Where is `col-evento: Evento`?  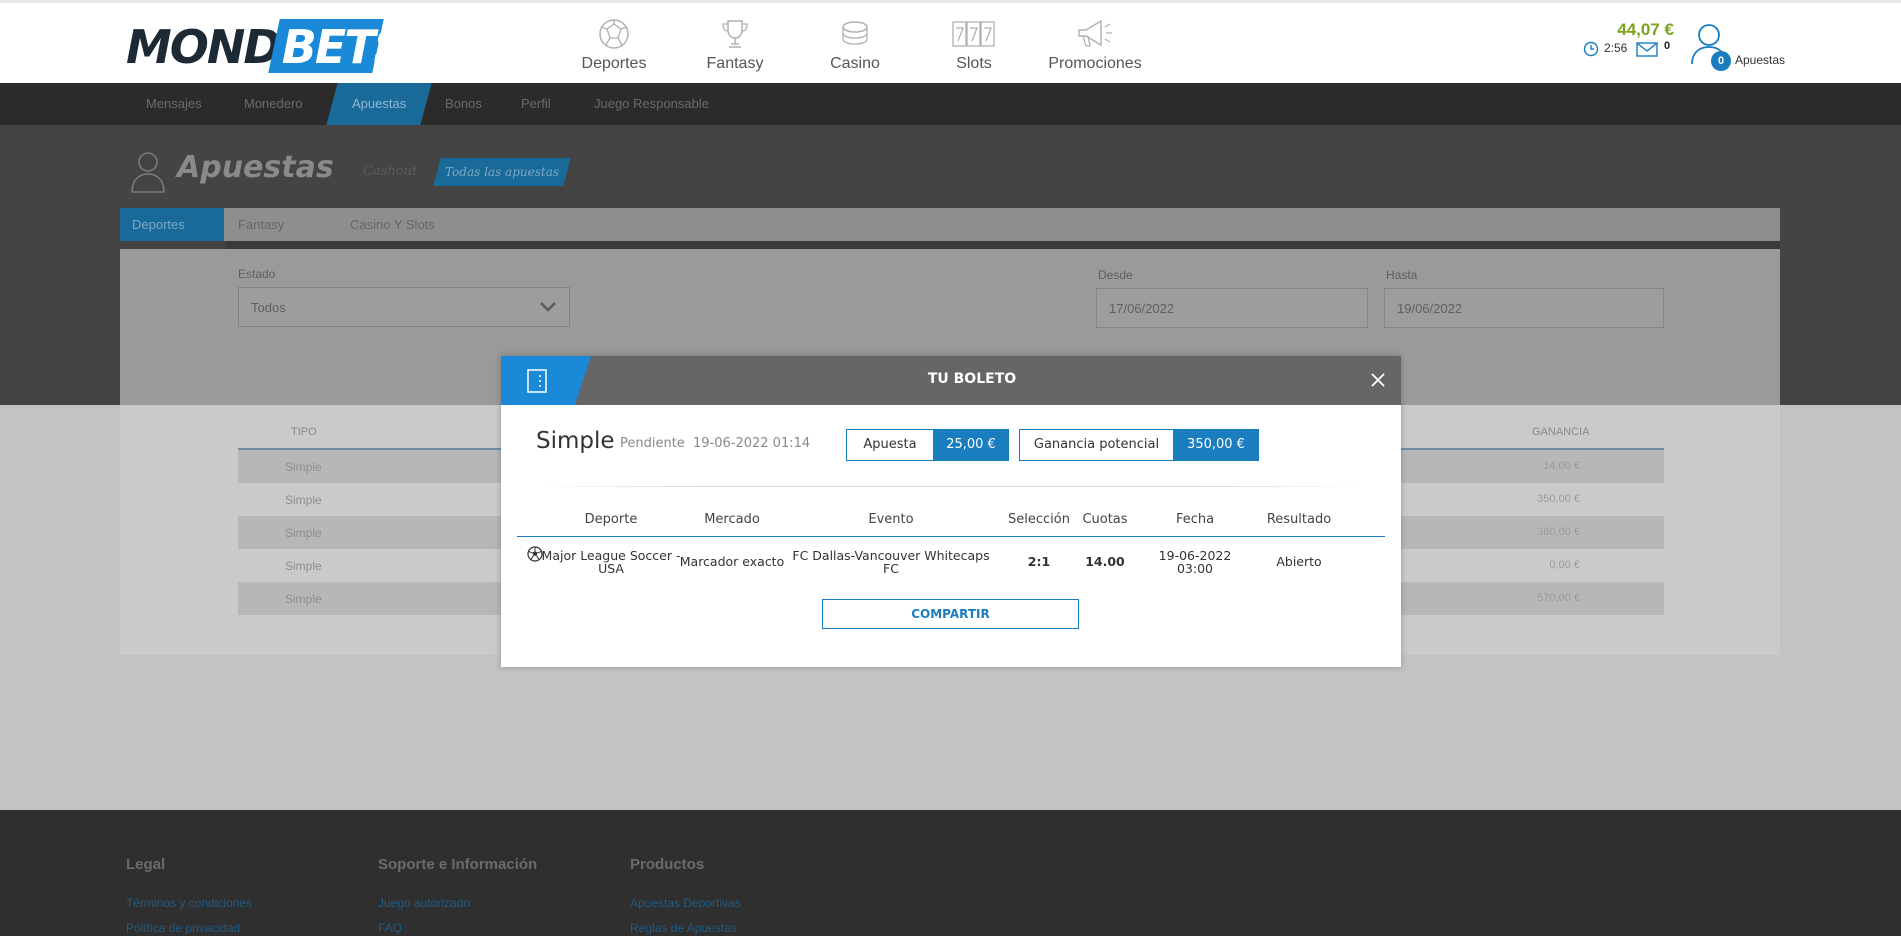 col-evento: Evento is located at coordinates (891, 519).